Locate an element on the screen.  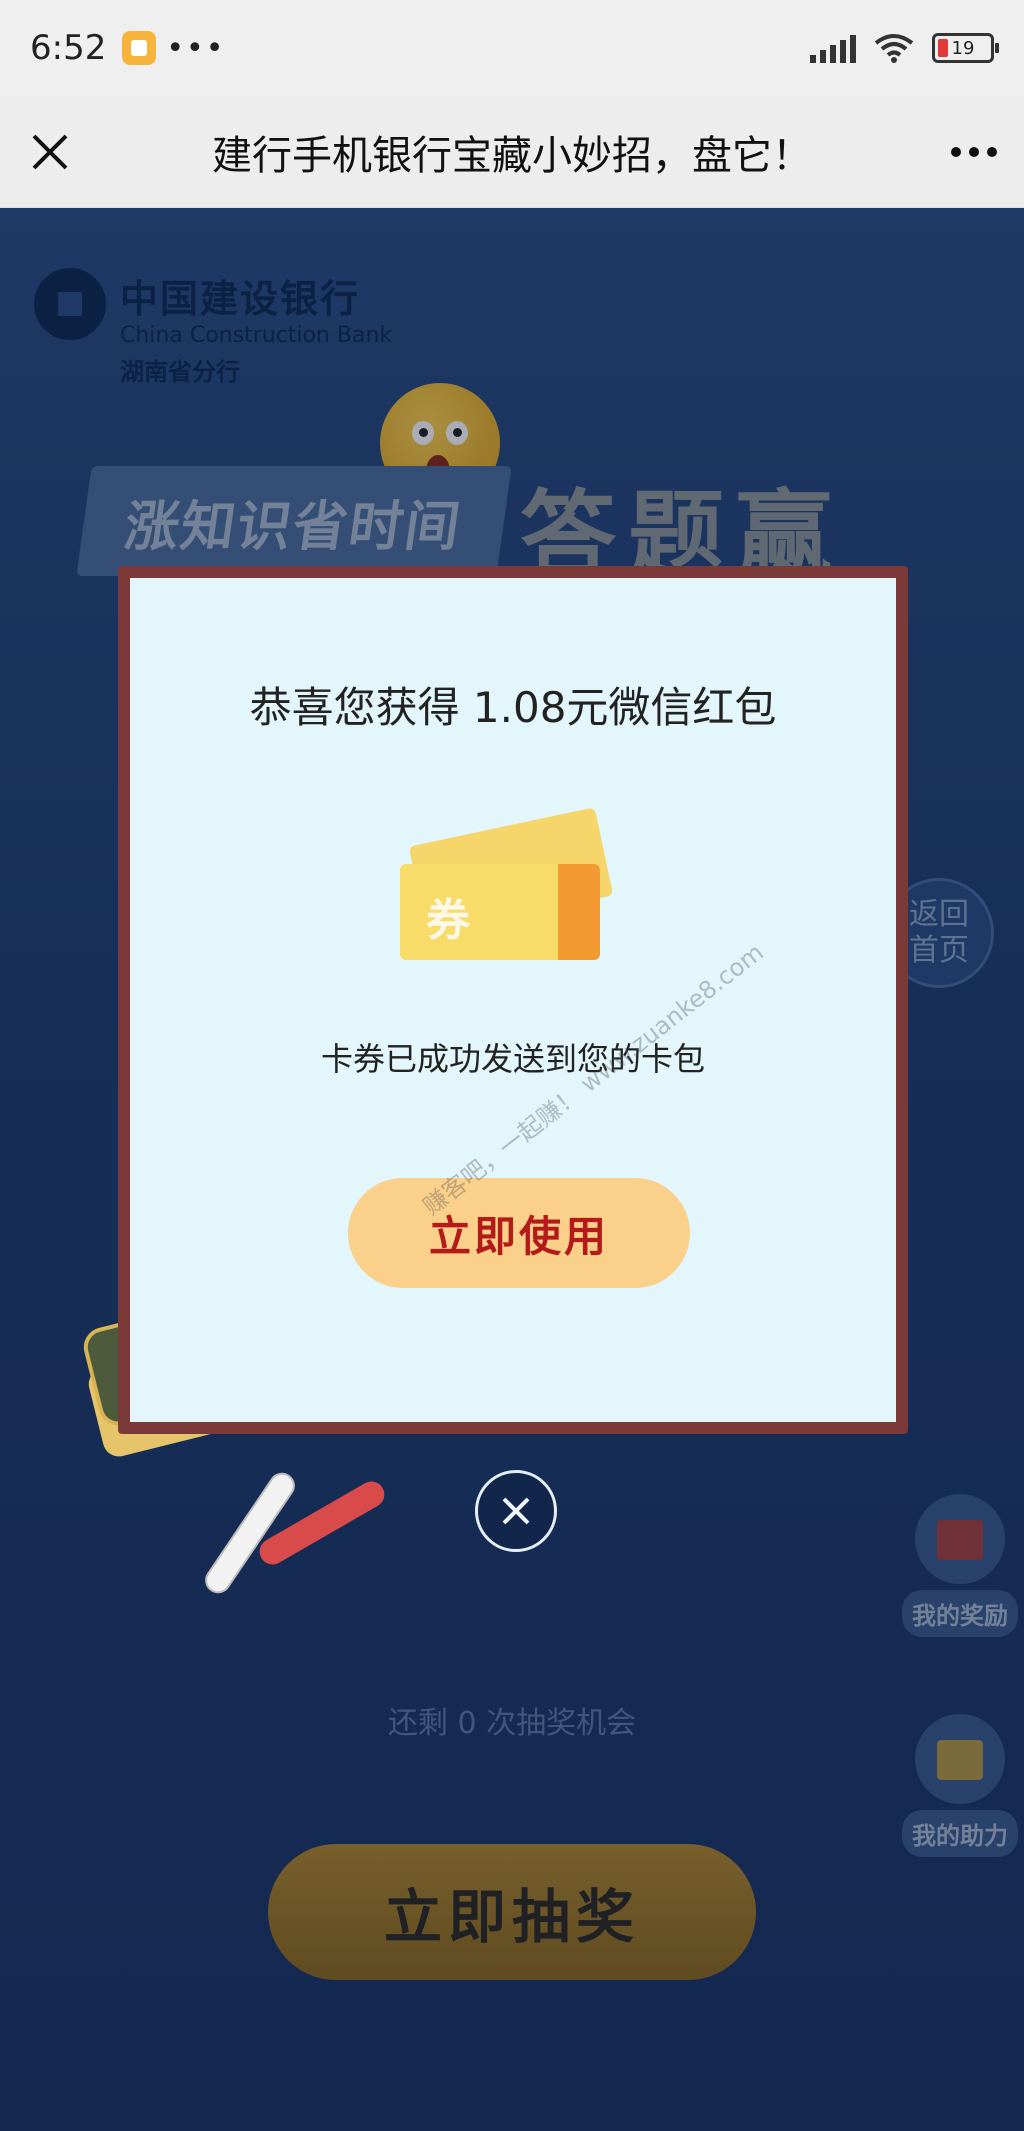
nav-bar: 建行手机银行宝藏小妙招，盘它！ is located at coordinates (512, 152).